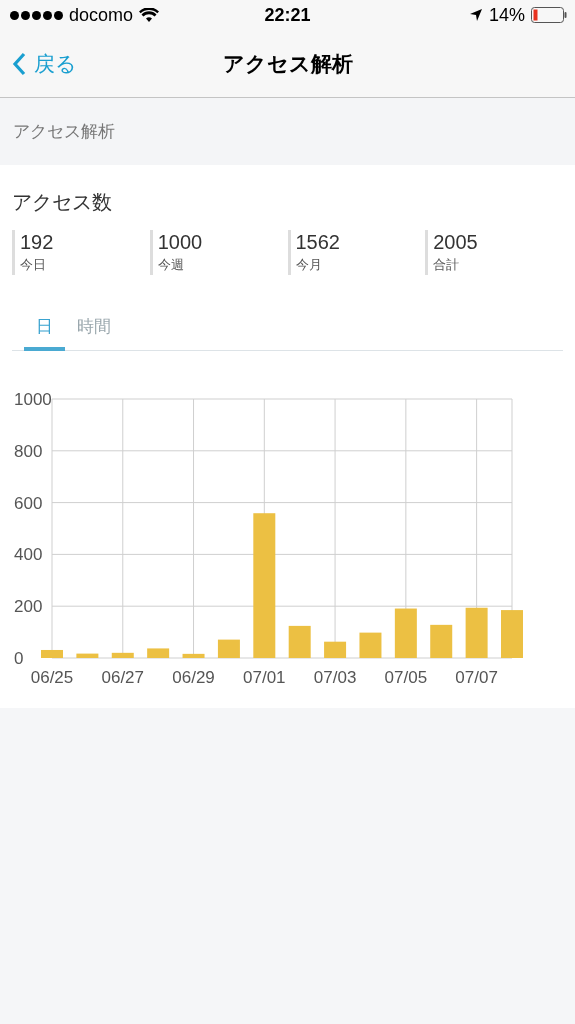 The height and width of the screenshot is (1024, 575). Describe the element at coordinates (44, 333) in the screenshot. I see `tab: 日` at that location.